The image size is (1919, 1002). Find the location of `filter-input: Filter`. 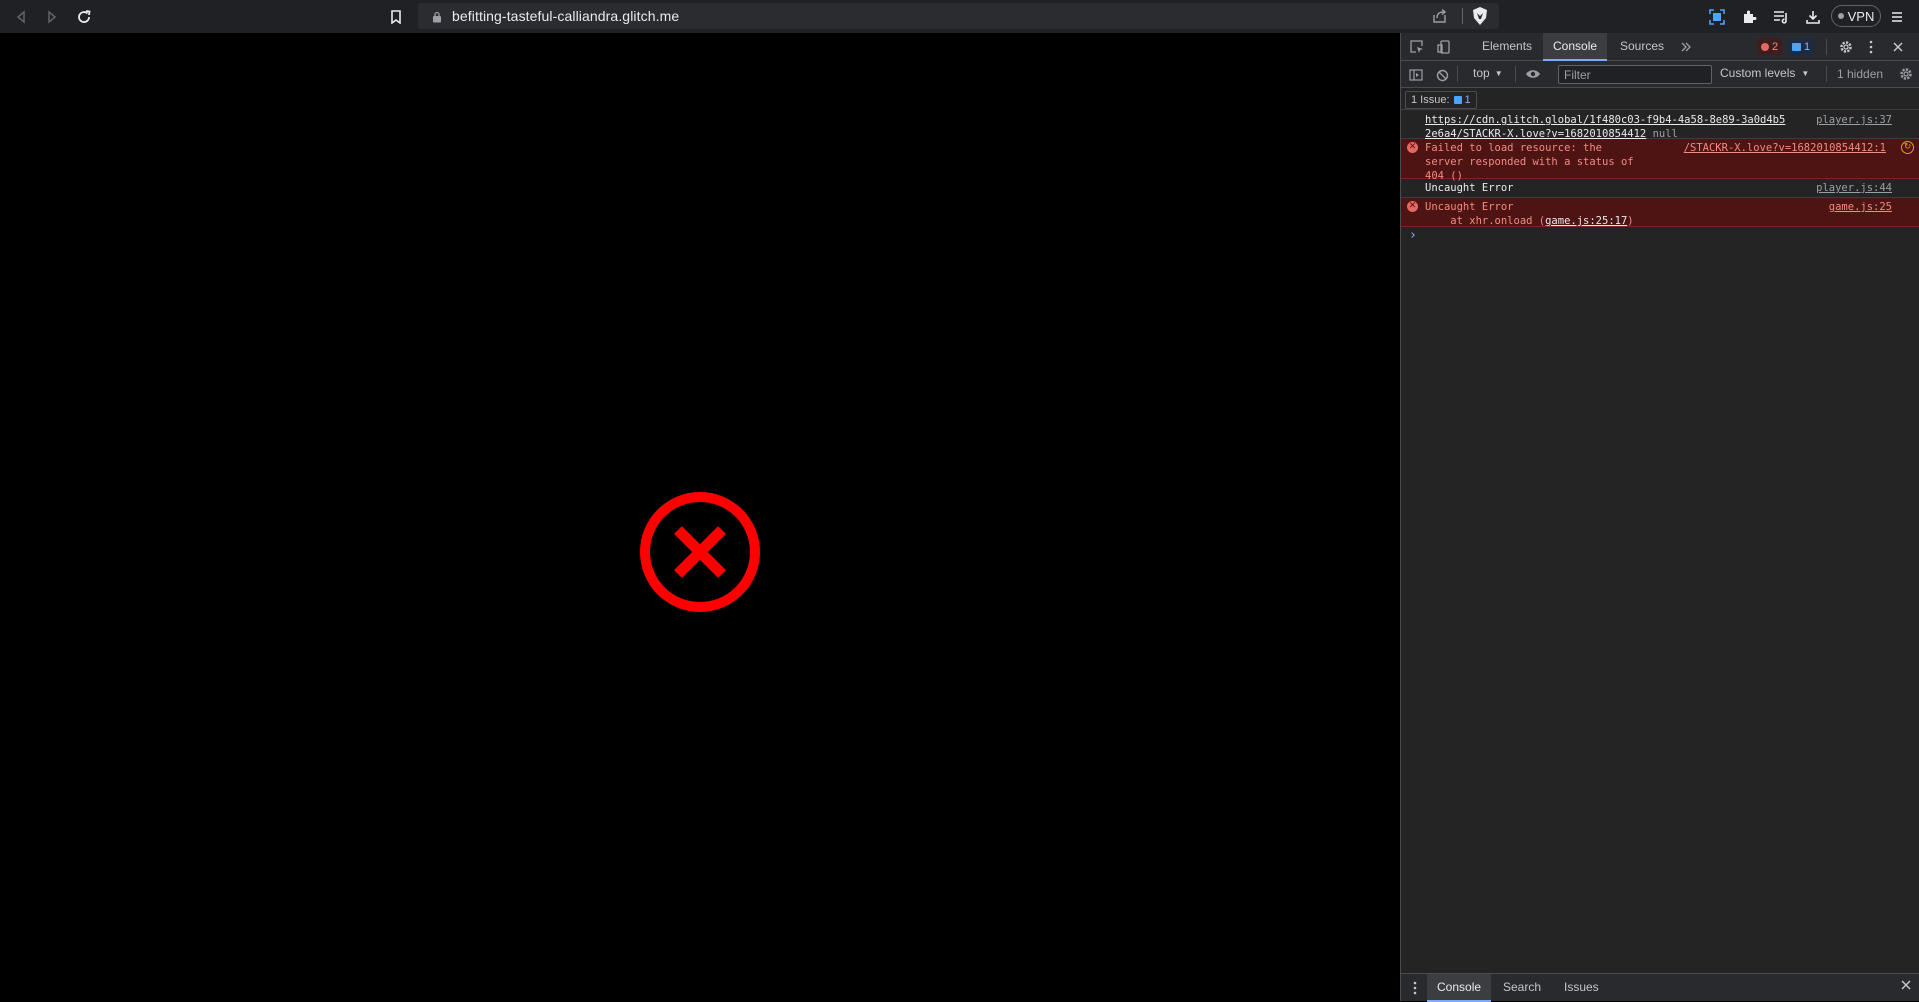

filter-input: Filter is located at coordinates (1635, 74).